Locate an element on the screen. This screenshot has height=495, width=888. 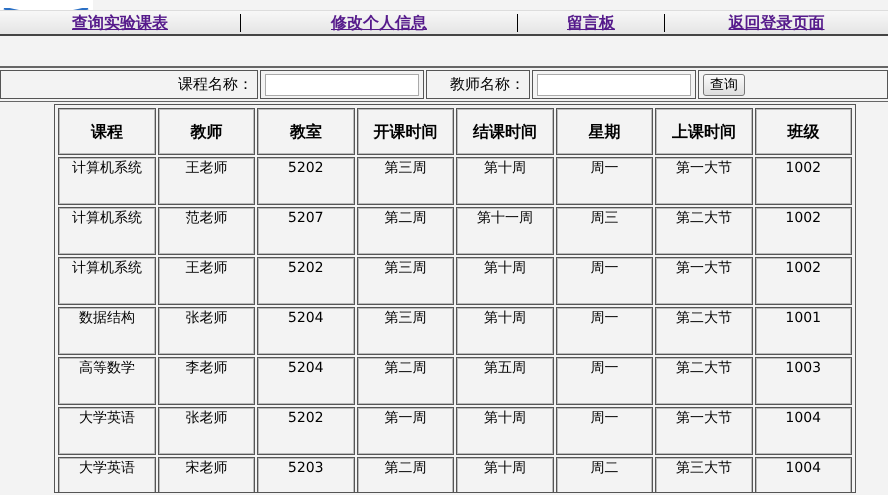
nav-link: 返回登录页面 is located at coordinates (776, 22).